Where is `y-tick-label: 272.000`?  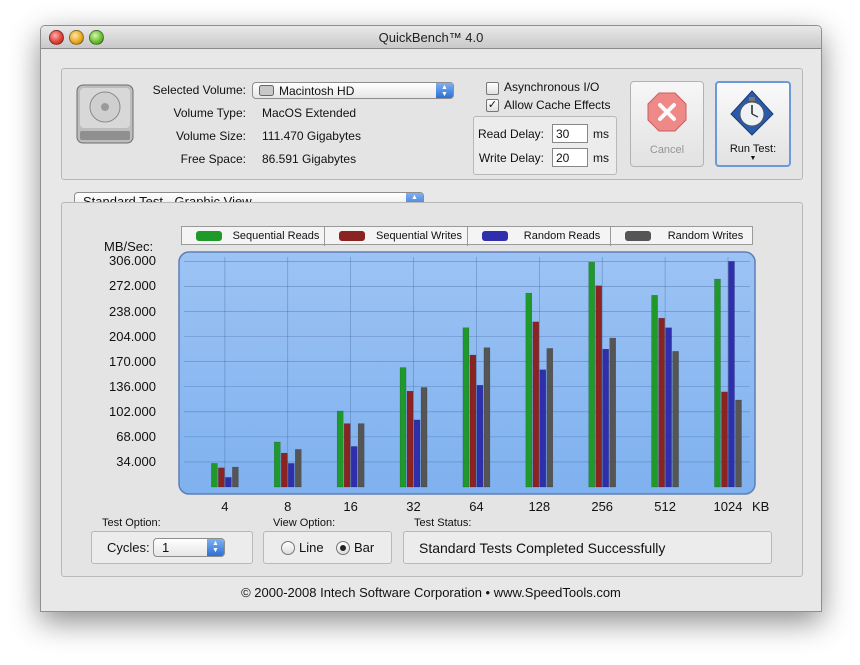 y-tick-label: 272.000 is located at coordinates (132, 286).